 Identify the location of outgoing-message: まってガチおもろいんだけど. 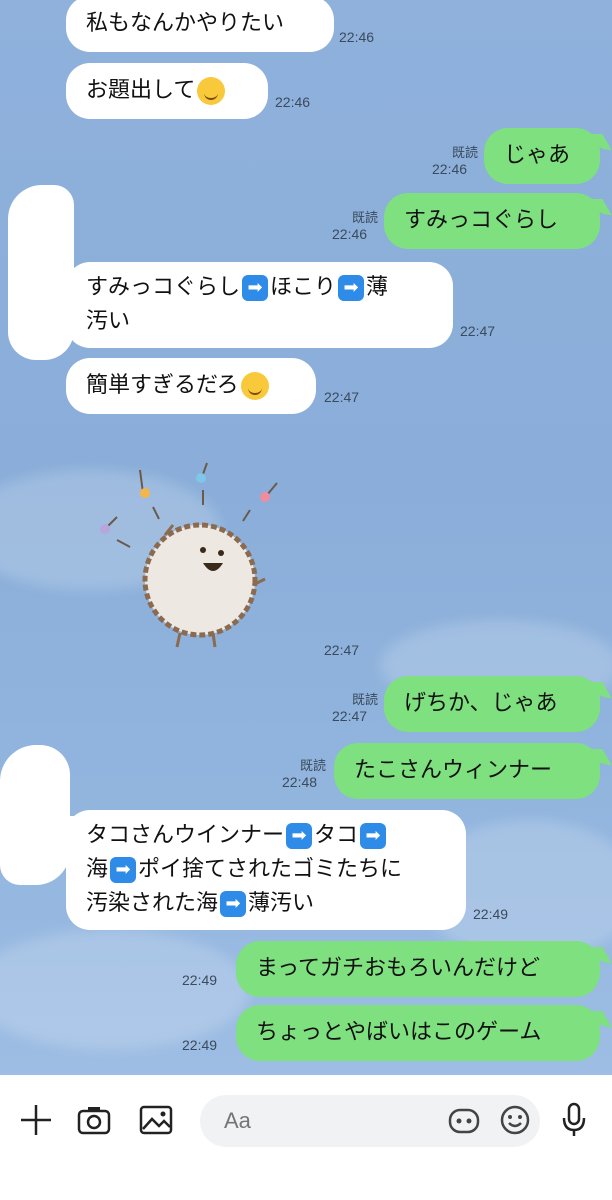
(418, 969).